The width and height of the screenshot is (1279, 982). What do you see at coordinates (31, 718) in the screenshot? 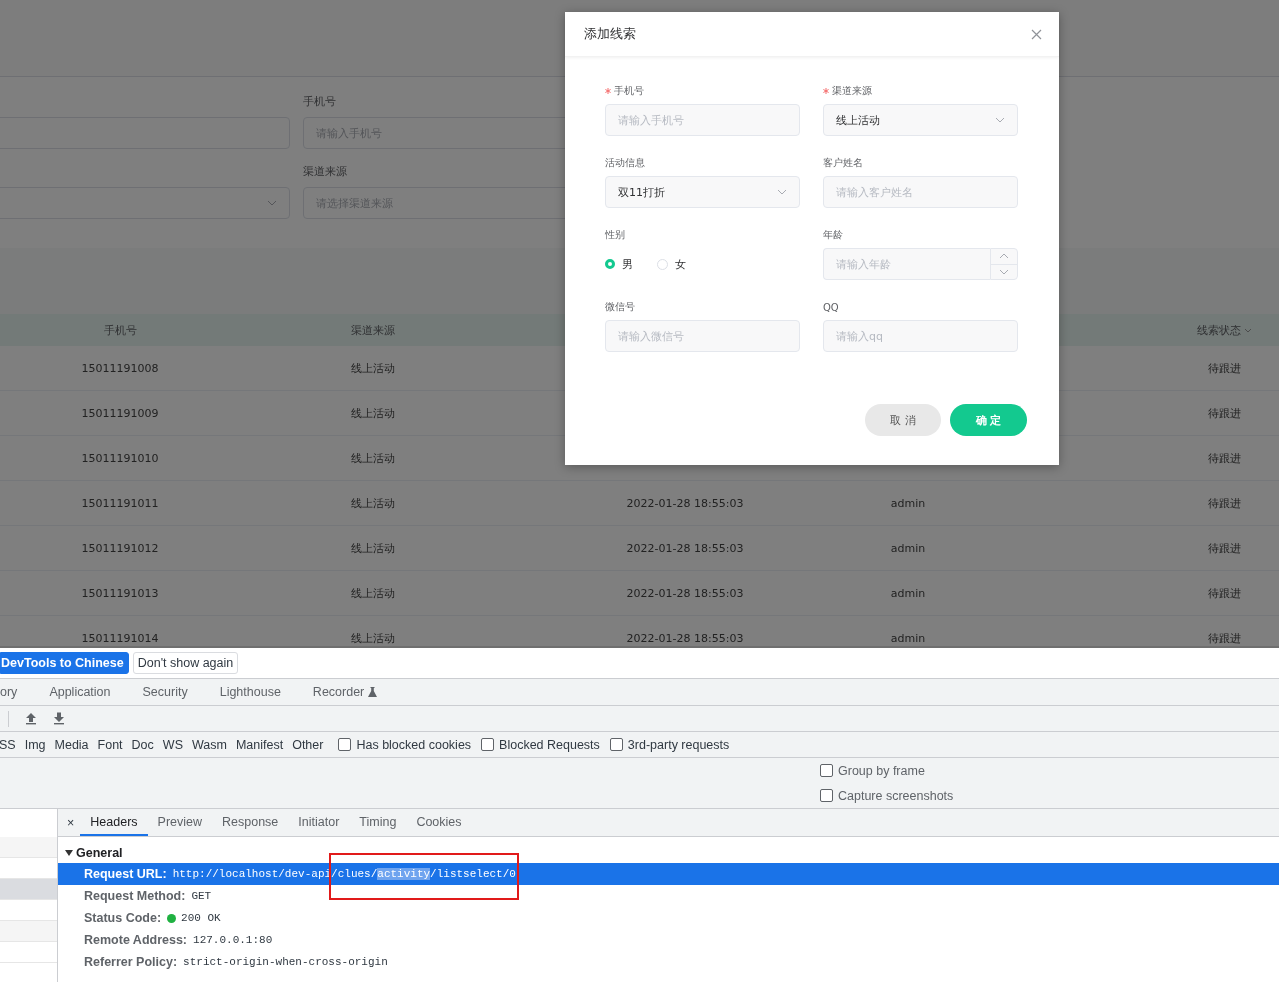
I see `upload-icon` at bounding box center [31, 718].